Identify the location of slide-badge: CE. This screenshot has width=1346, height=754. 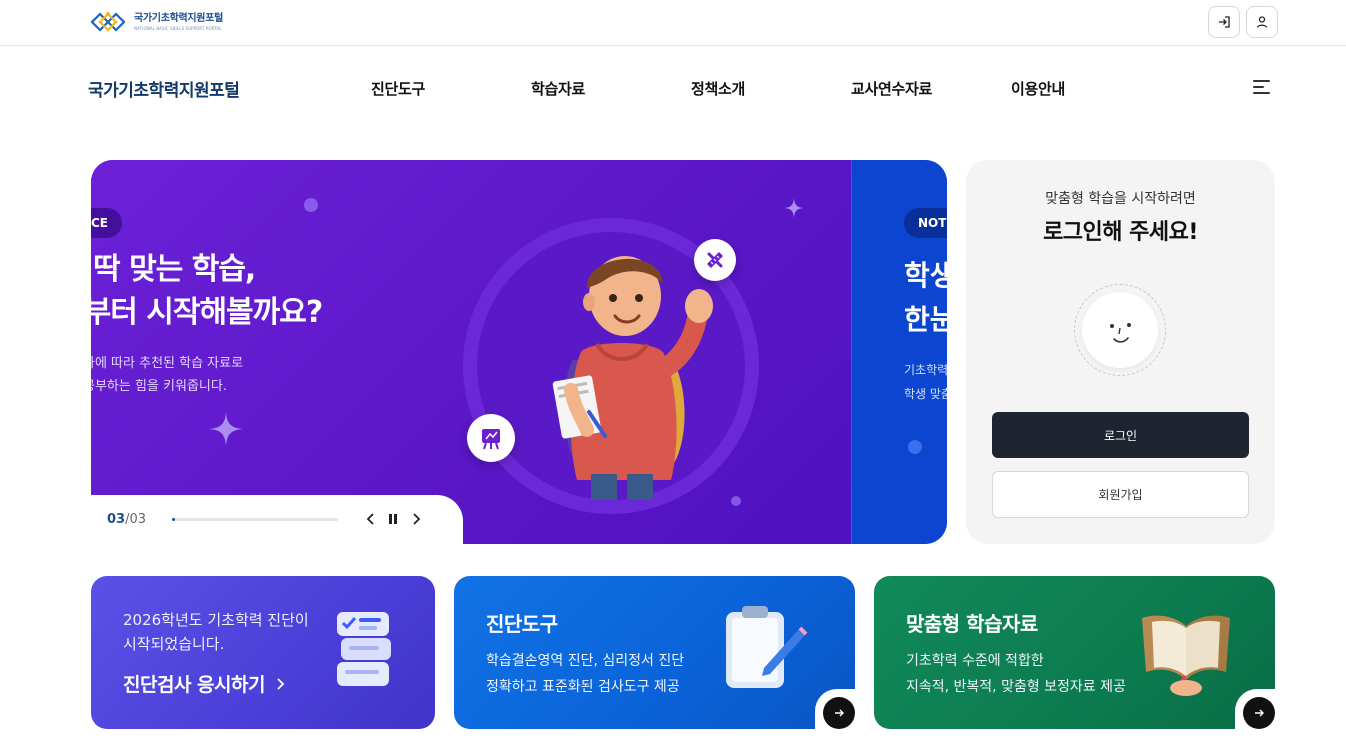
(107, 223).